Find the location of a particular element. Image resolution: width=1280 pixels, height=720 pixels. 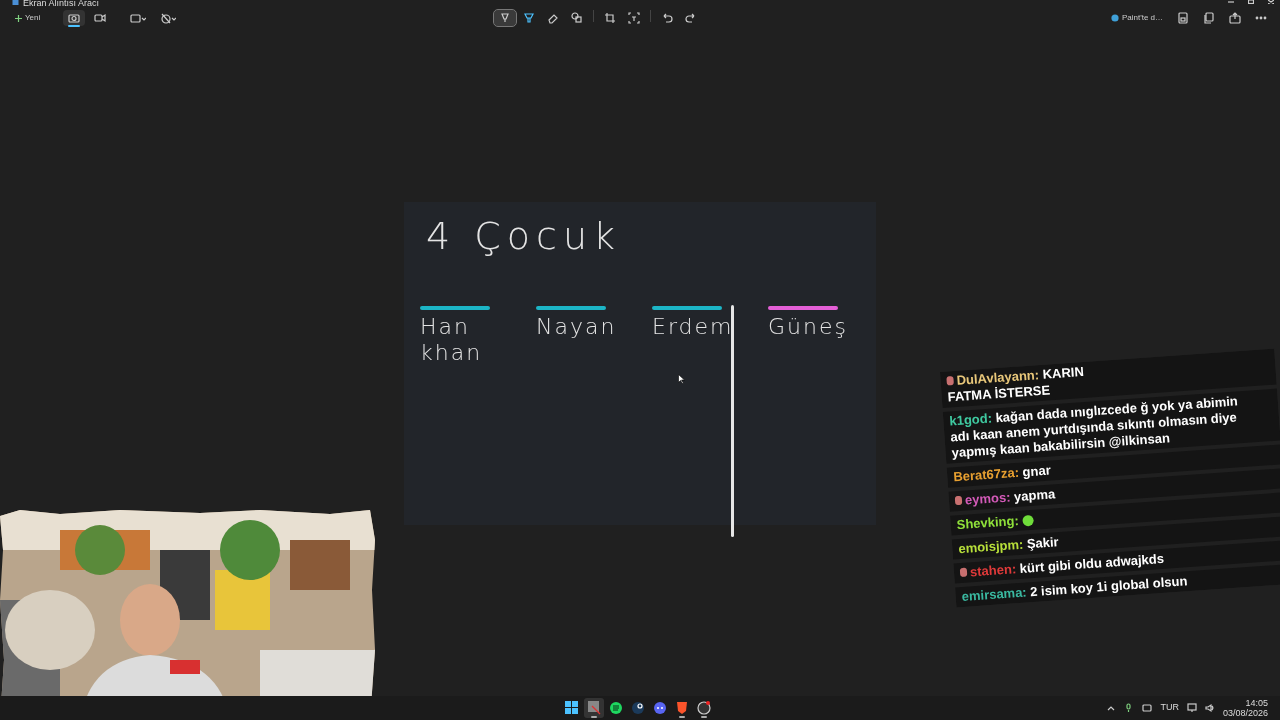

text-extract-icon is located at coordinates (633, 18).